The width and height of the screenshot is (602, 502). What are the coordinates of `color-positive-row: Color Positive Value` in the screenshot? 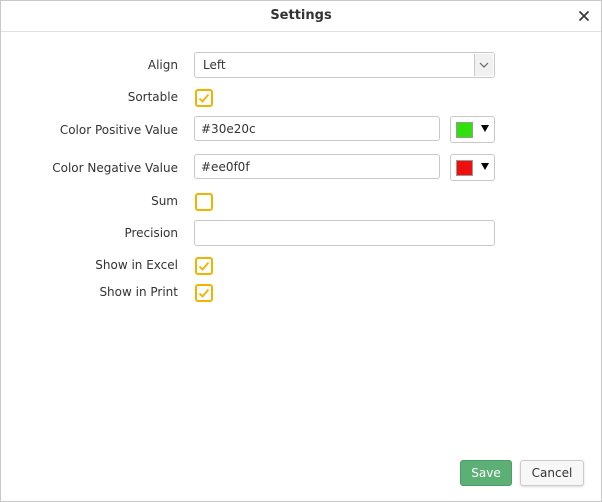 It's located at (301, 129).